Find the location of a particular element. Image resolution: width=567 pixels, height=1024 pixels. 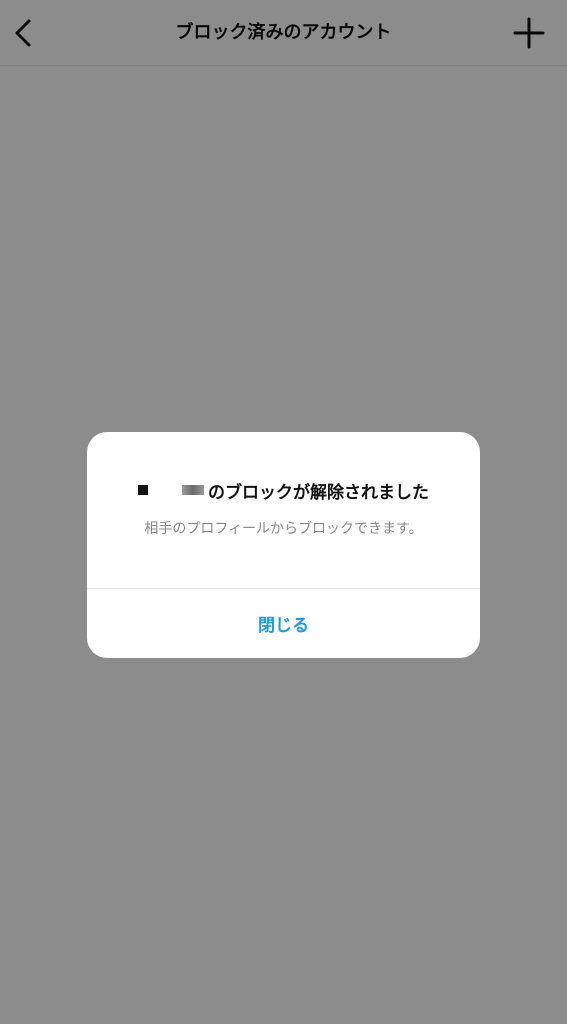

dialog-message: 相手のプロフィールからブロックできます。 is located at coordinates (283, 529).